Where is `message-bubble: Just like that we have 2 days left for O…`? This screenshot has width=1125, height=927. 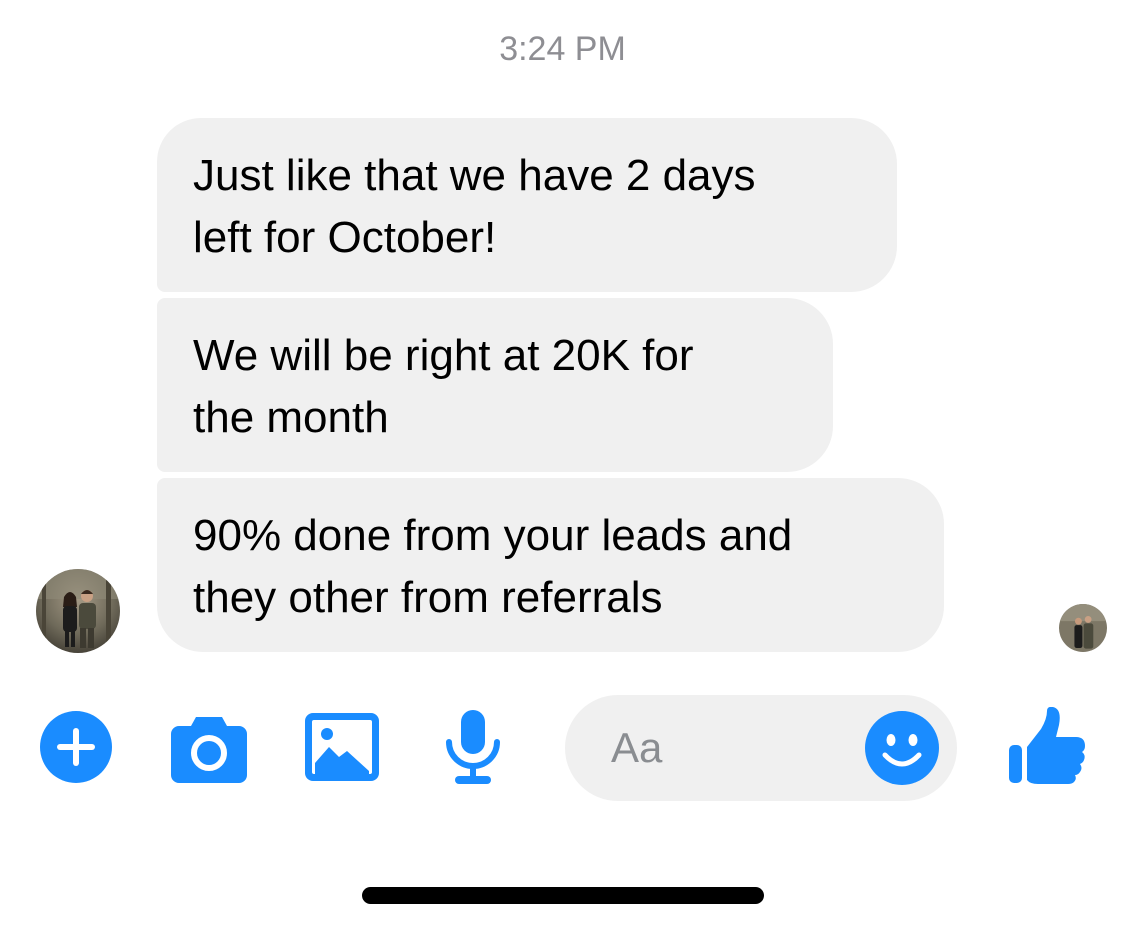
message-bubble: Just like that we have 2 days left for O… is located at coordinates (527, 205).